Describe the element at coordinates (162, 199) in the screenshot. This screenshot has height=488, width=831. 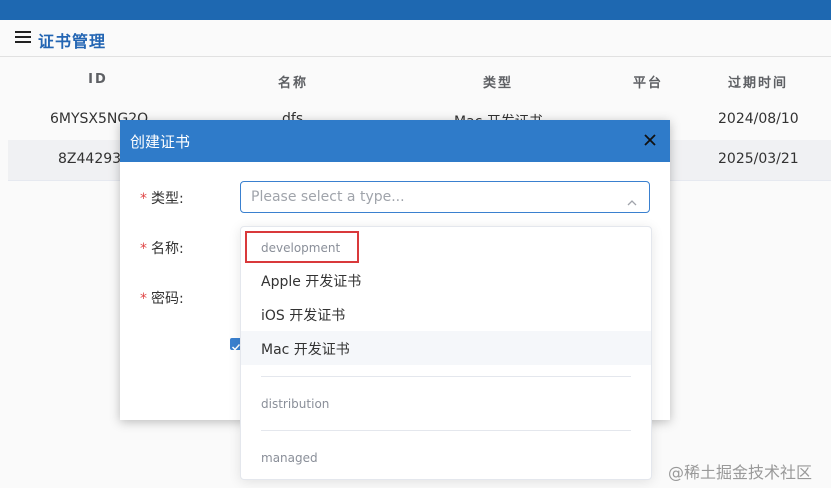
I see `type-label: * 类型:` at that location.